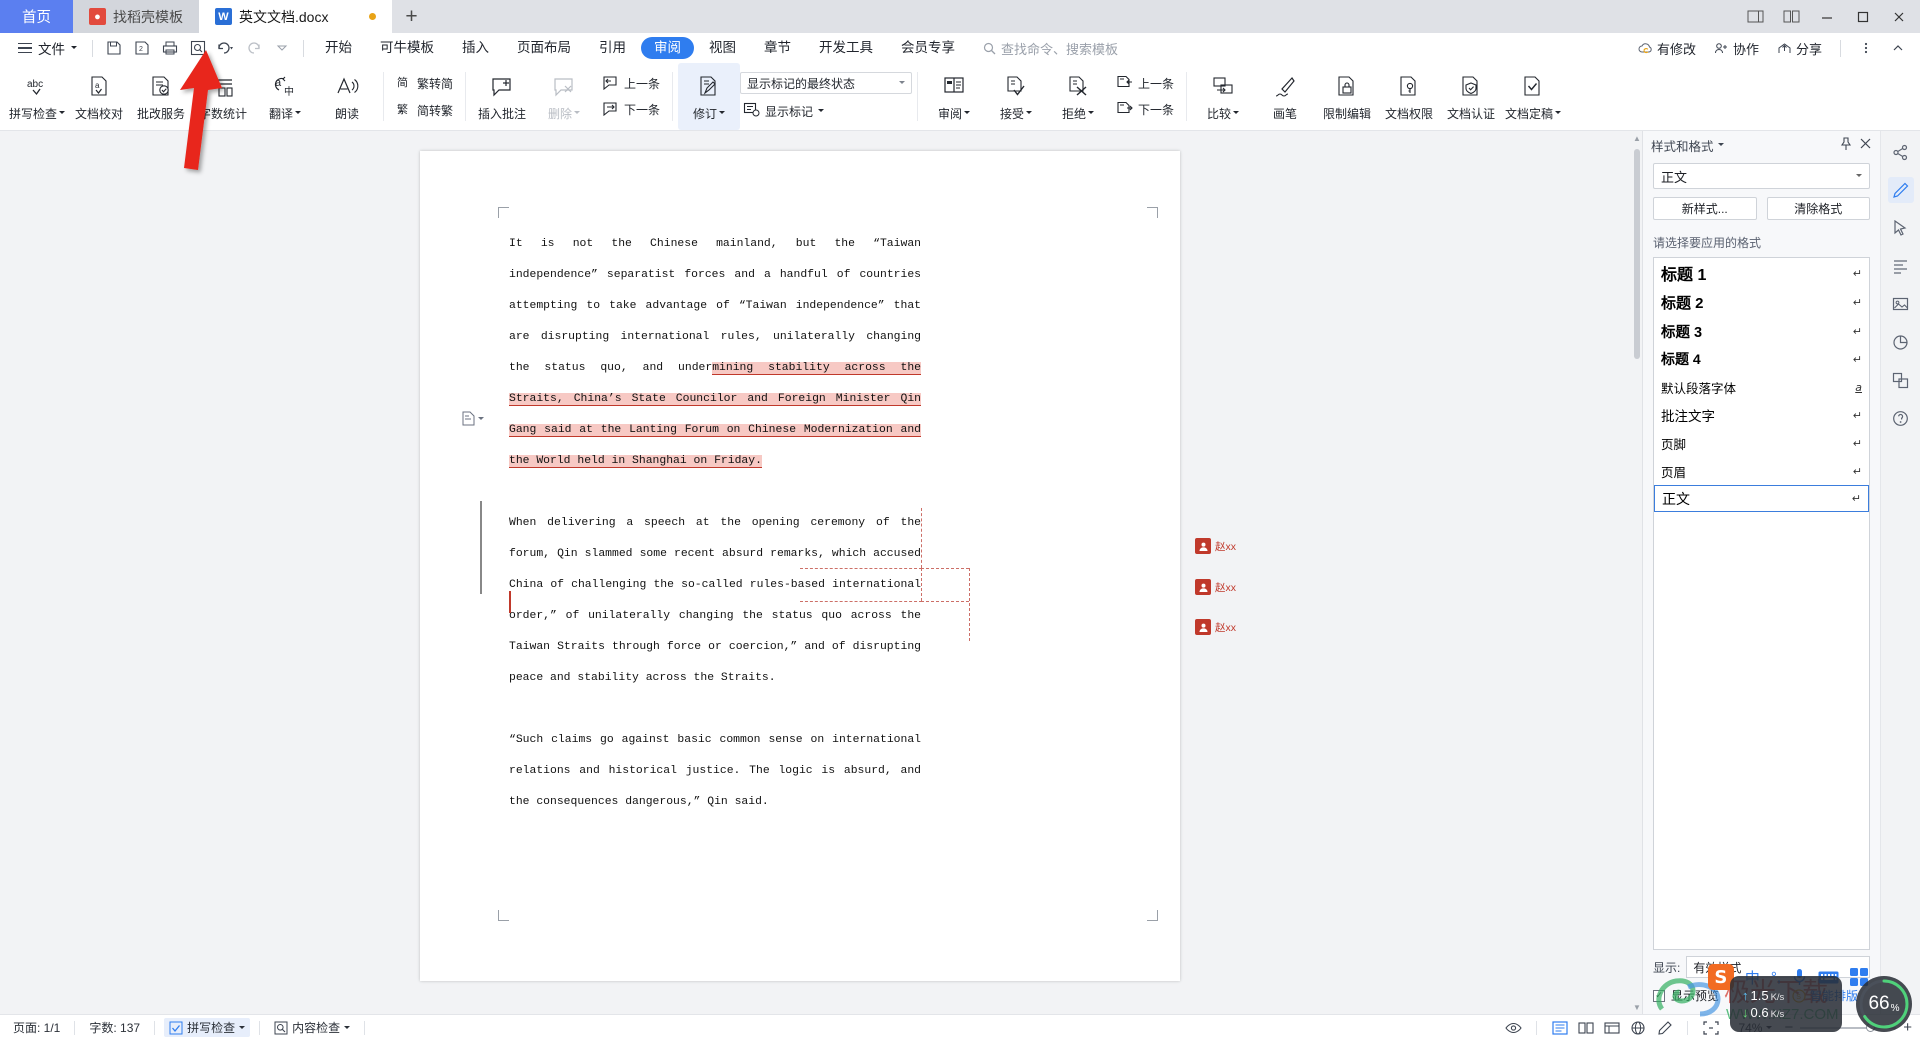  Describe the element at coordinates (1711, 1028) in the screenshot. I see `focus-icon` at that location.